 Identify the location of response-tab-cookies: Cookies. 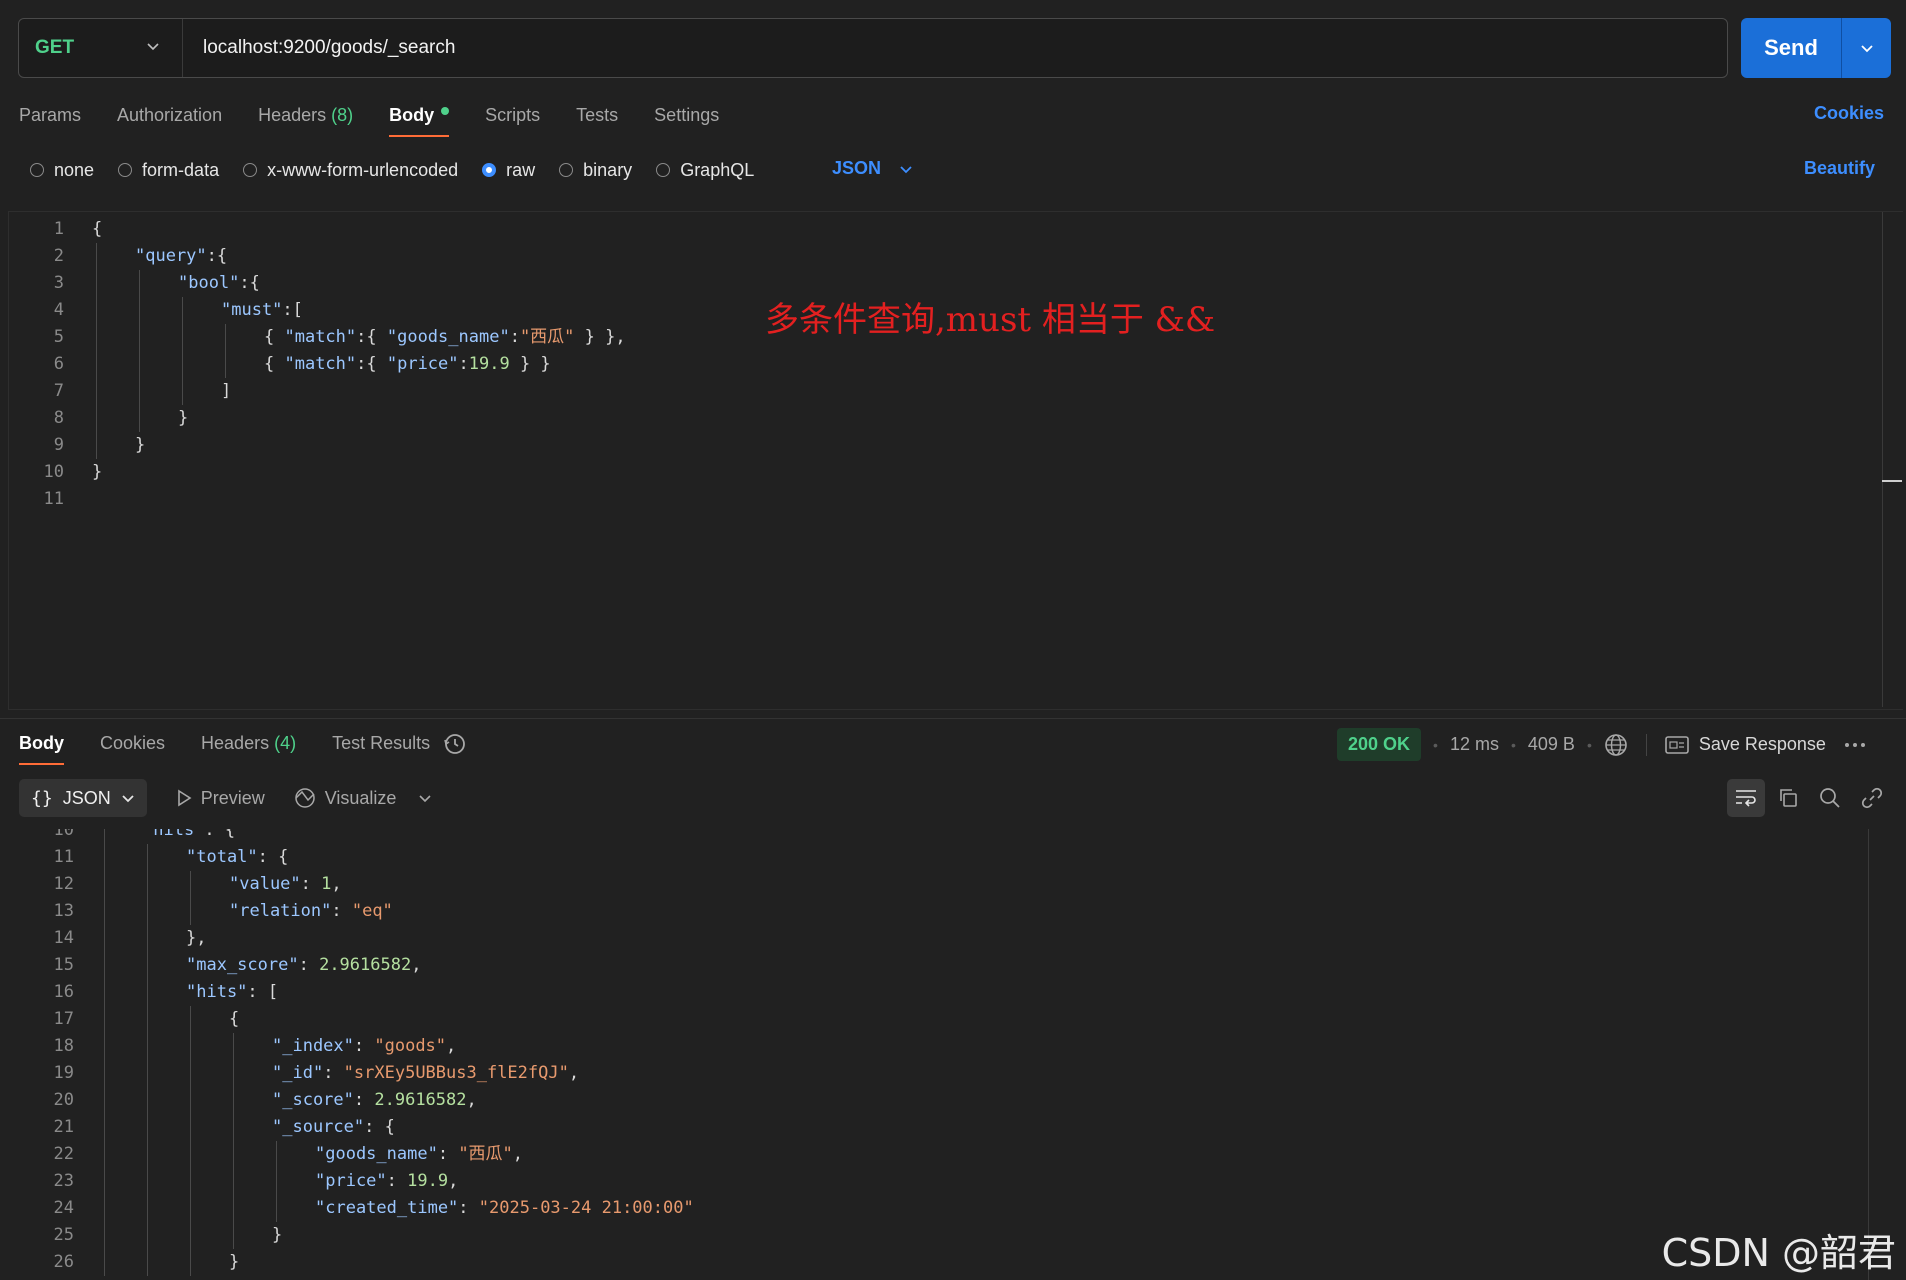
(132, 743).